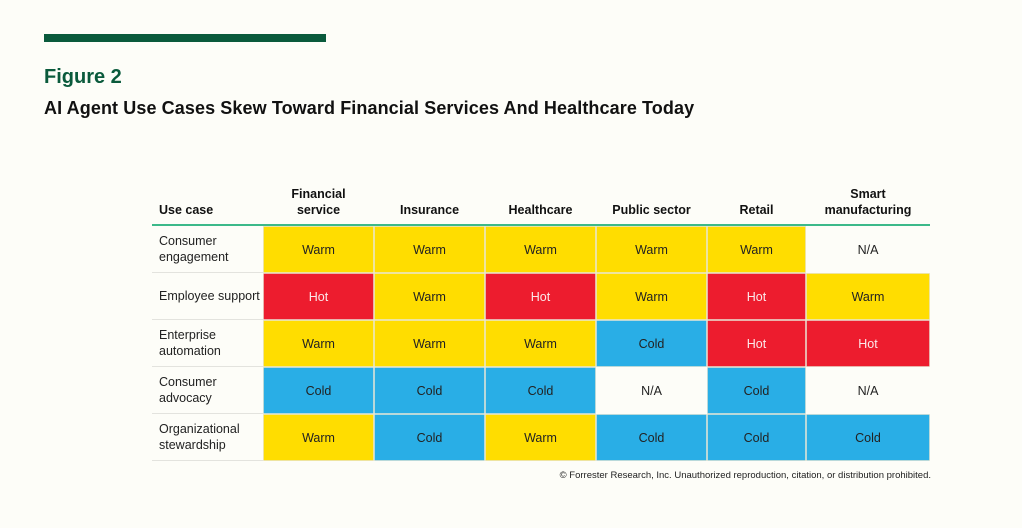 This screenshot has height=528, width=1022. I want to click on row-label-use-case: Enterprise automation, so click(207, 343).